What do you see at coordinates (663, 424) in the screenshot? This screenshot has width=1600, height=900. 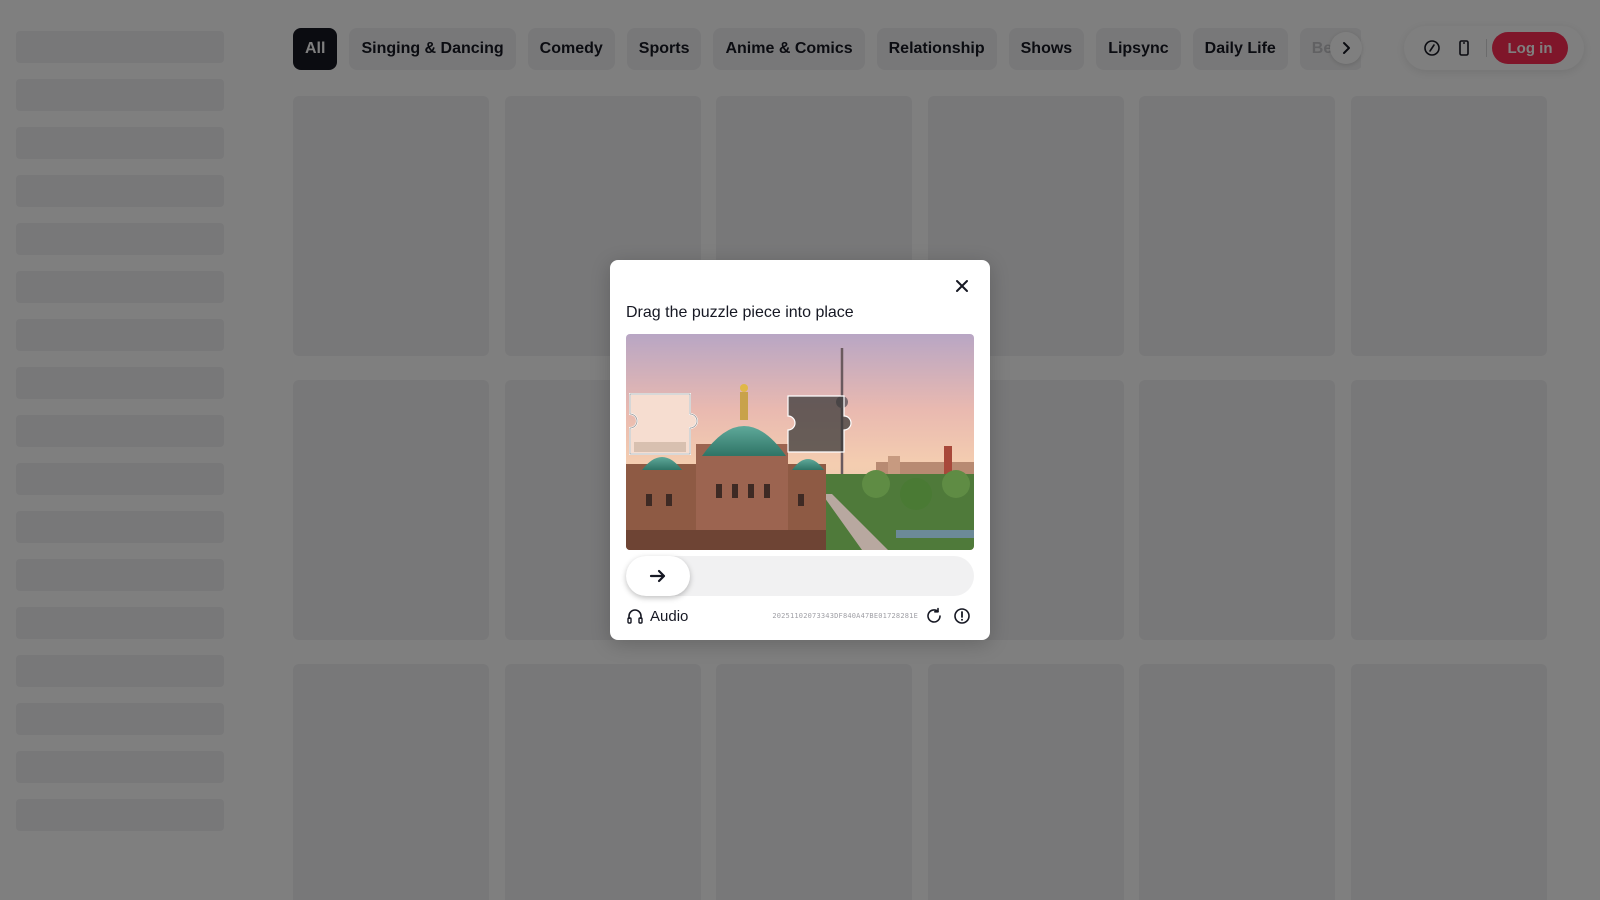 I see `puzzle-piece` at bounding box center [663, 424].